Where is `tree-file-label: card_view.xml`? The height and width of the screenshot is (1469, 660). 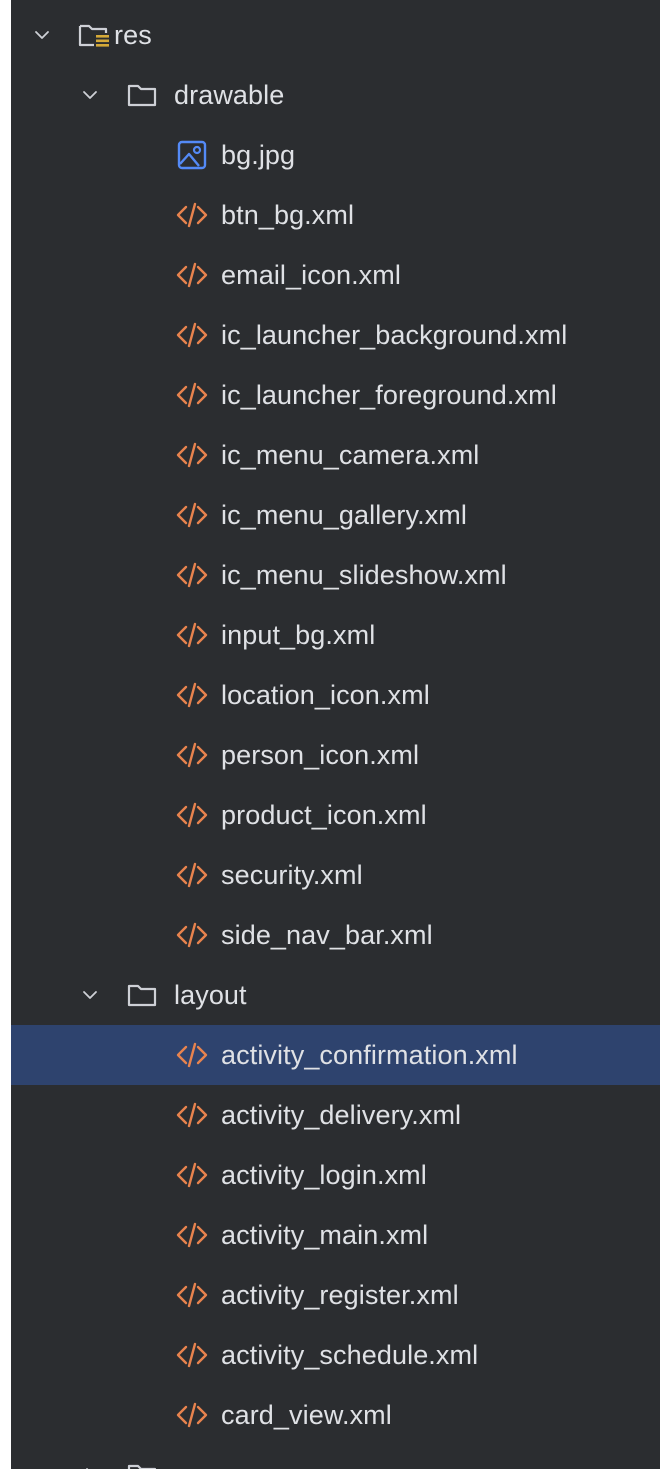 tree-file-label: card_view.xml is located at coordinates (306, 1415).